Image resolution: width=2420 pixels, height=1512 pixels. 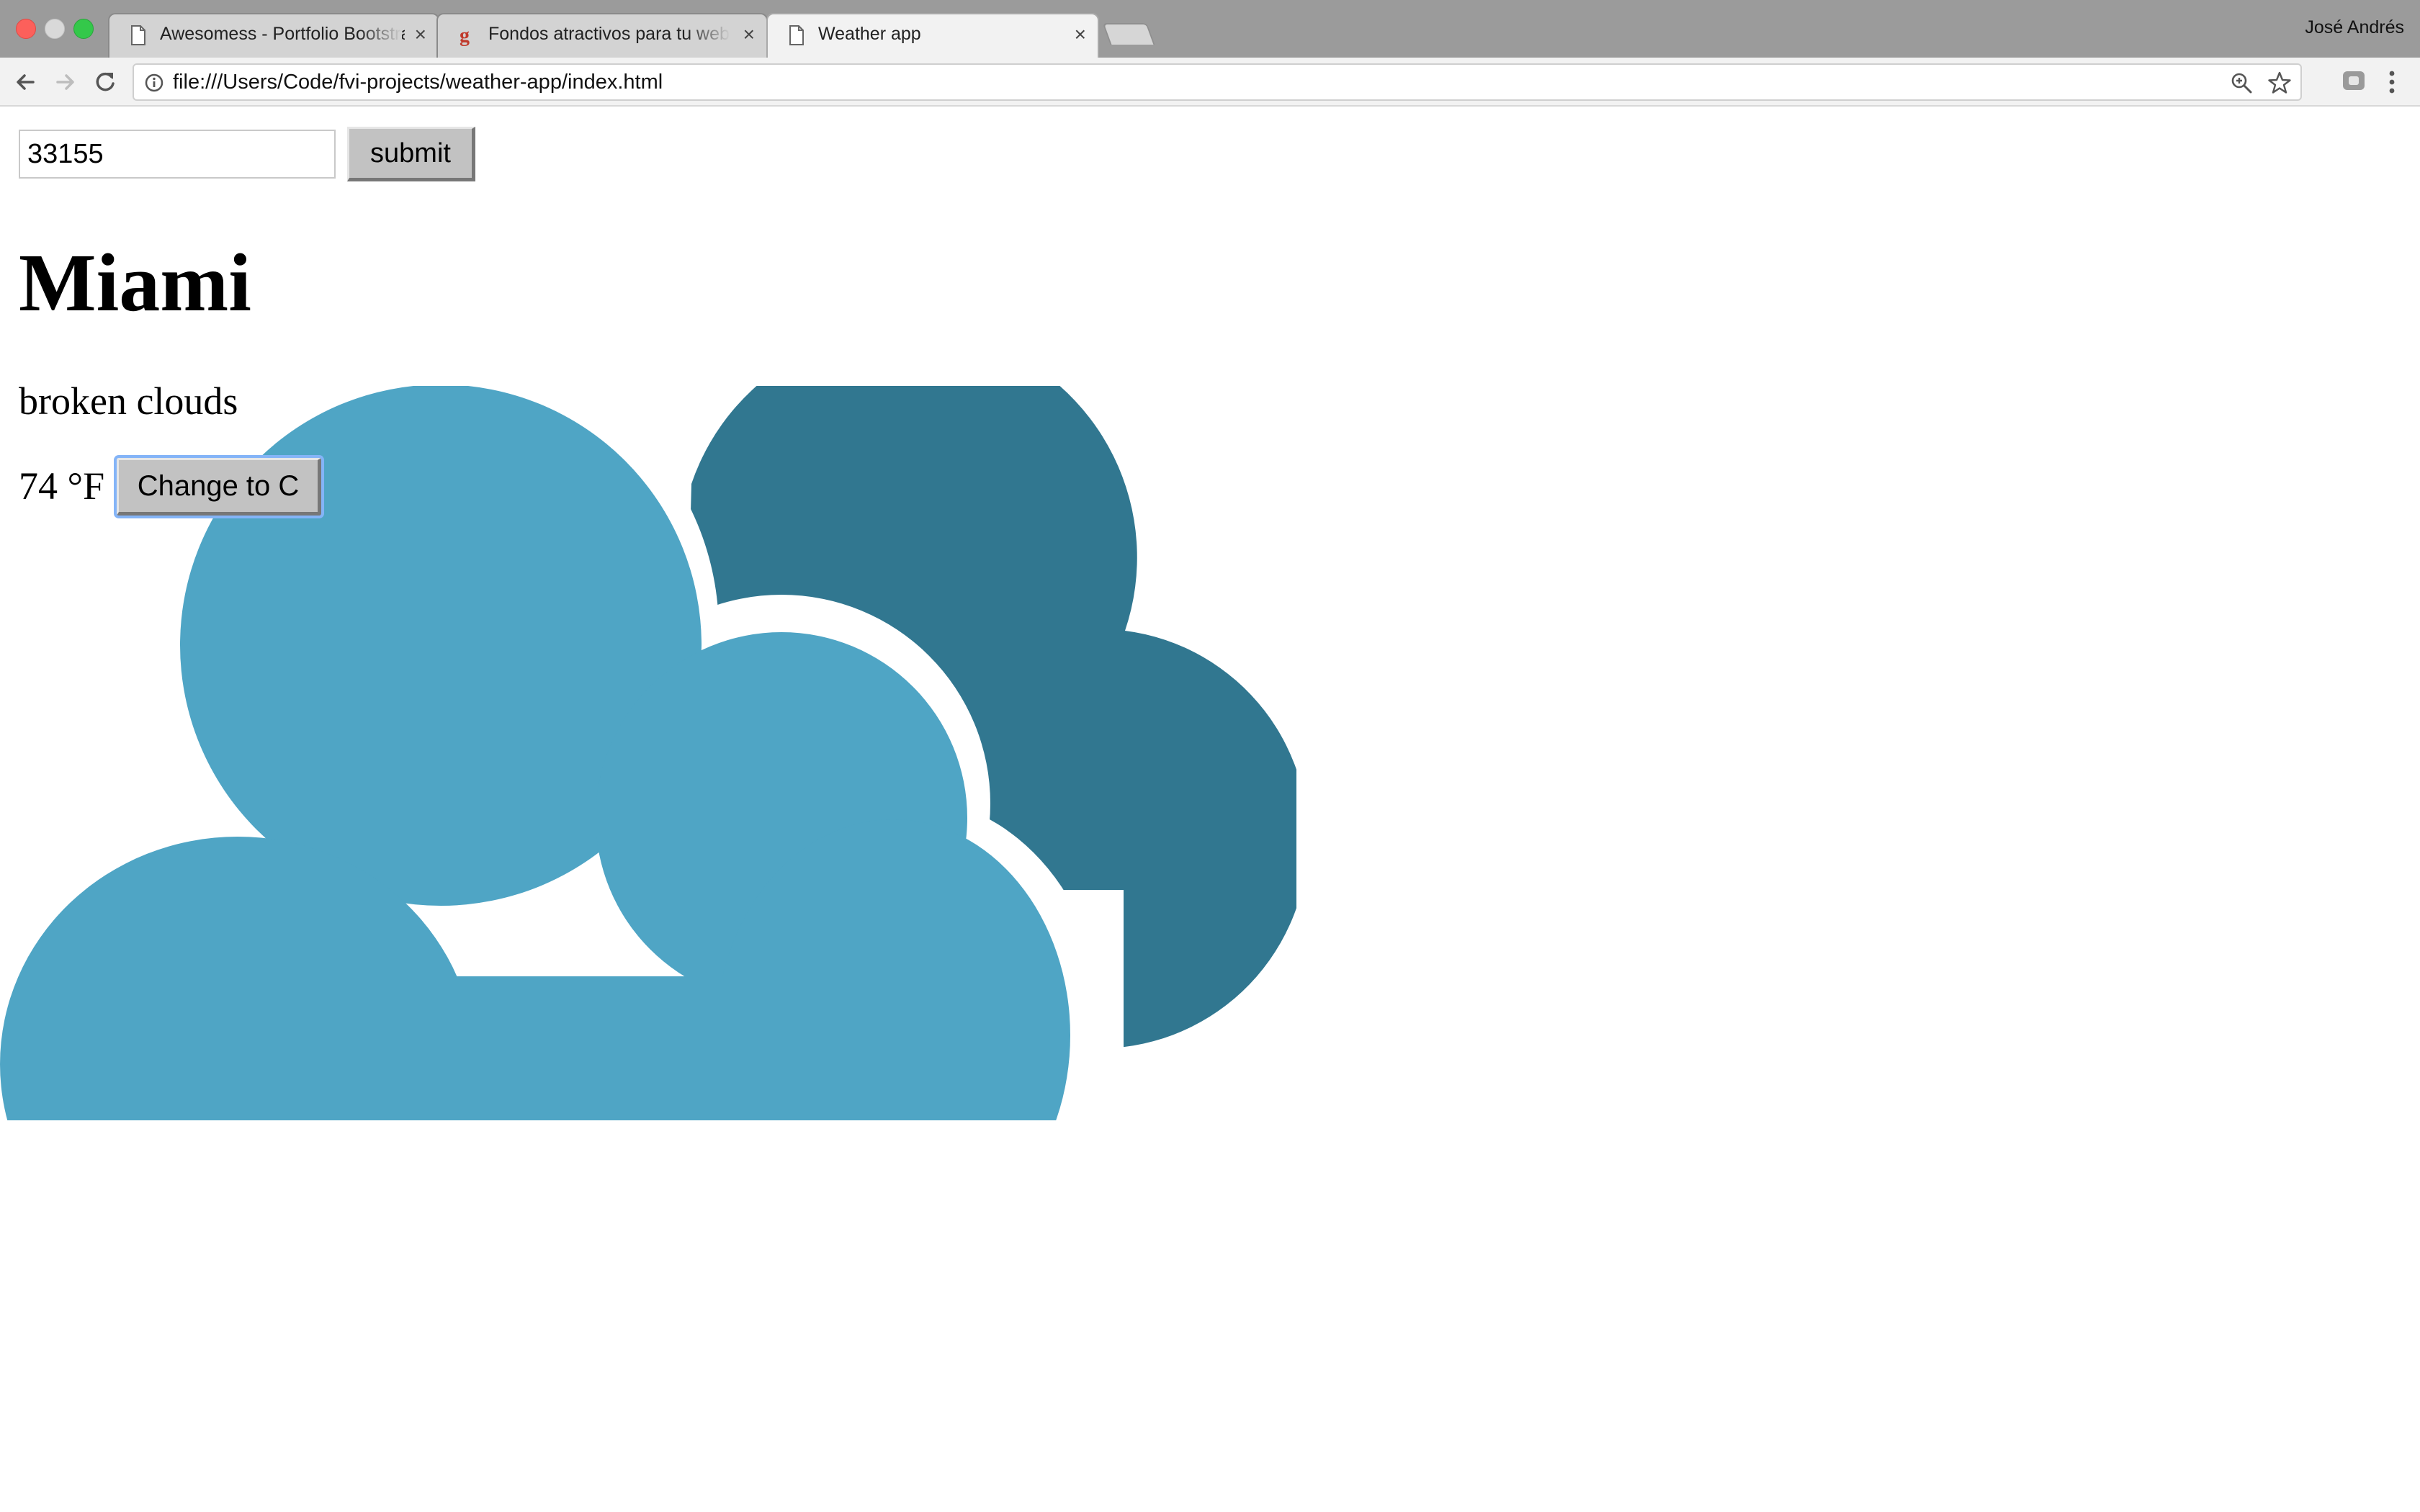 What do you see at coordinates (55, 29) in the screenshot?
I see `window-minimize-button` at bounding box center [55, 29].